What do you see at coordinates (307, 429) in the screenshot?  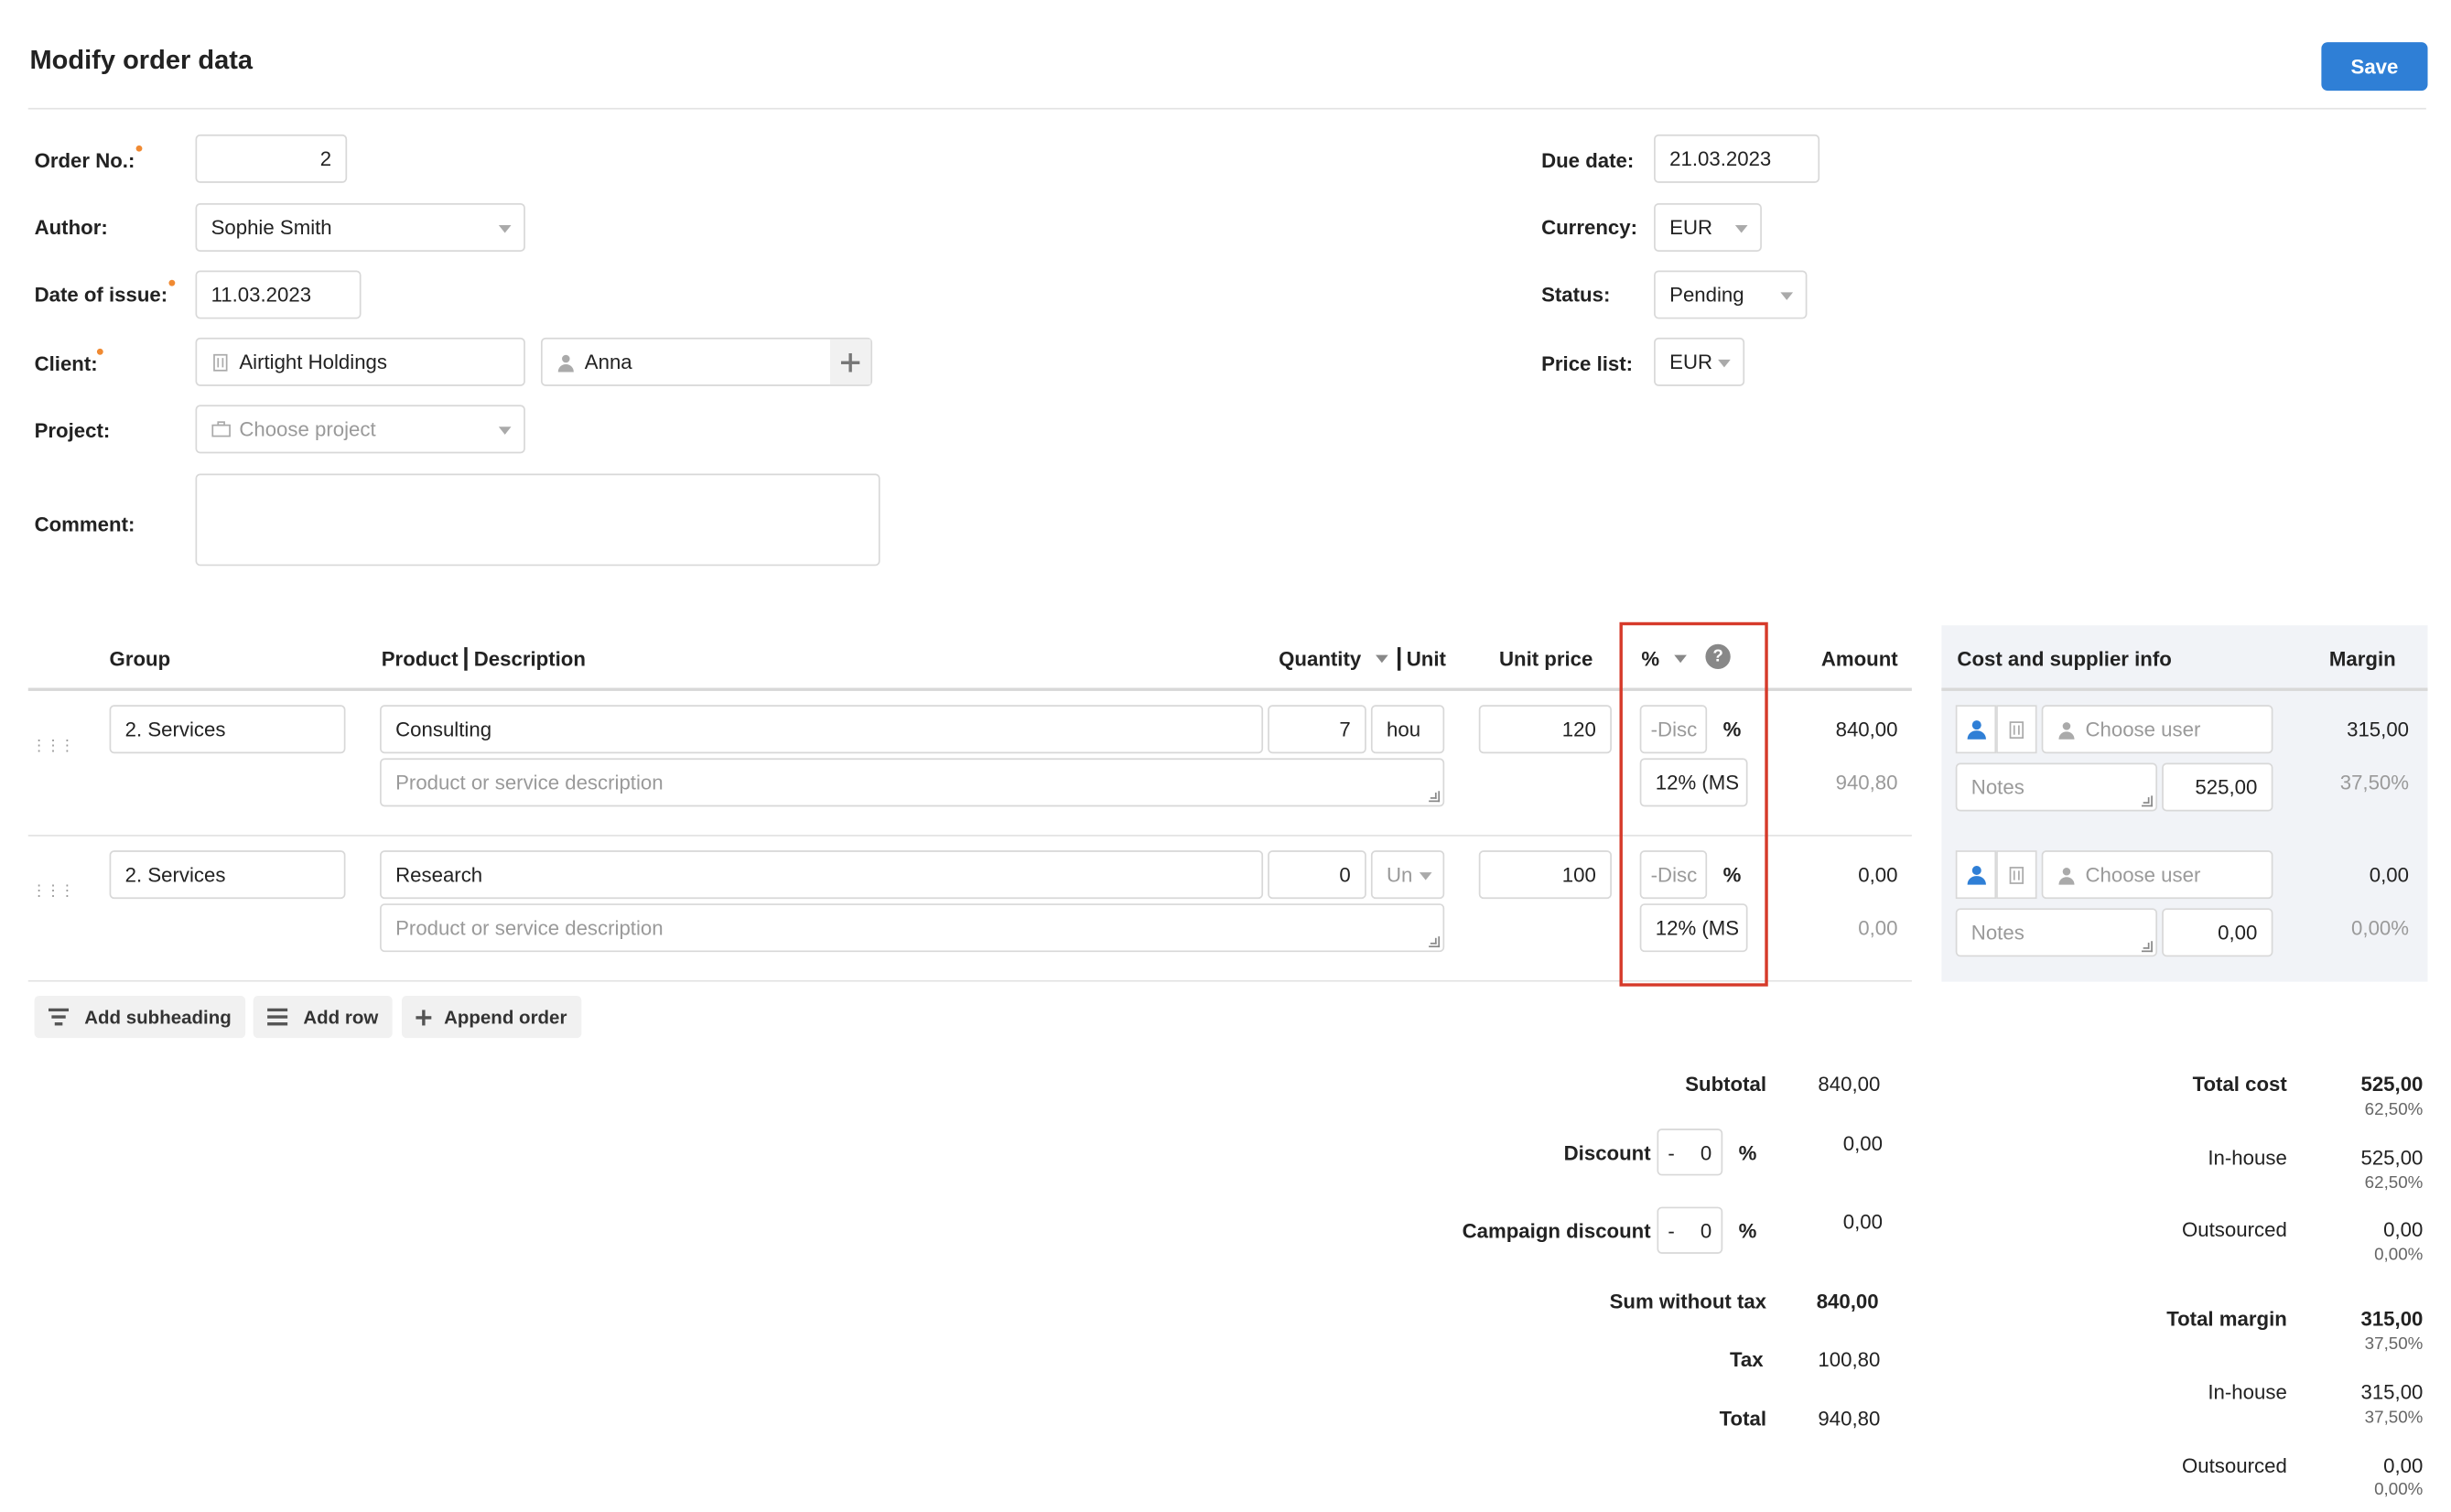 I see `project-placeholder: Choose project` at bounding box center [307, 429].